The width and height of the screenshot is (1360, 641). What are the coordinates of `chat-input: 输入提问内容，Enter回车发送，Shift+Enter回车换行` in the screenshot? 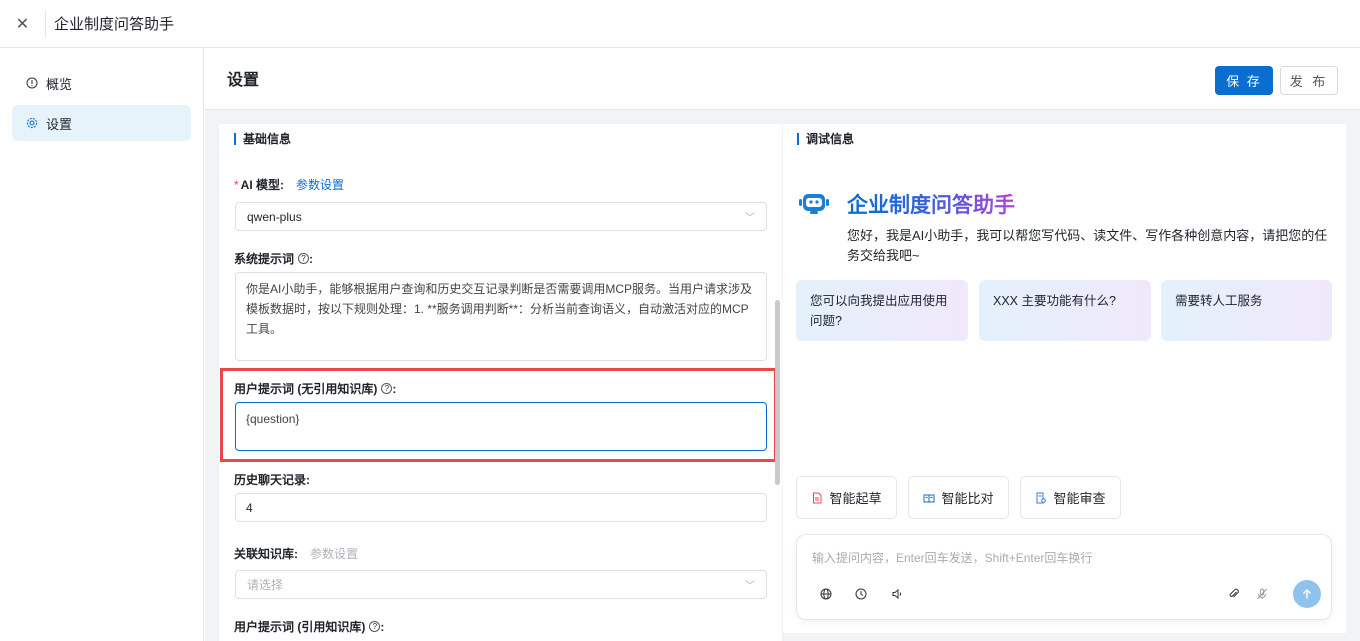 It's located at (952, 557).